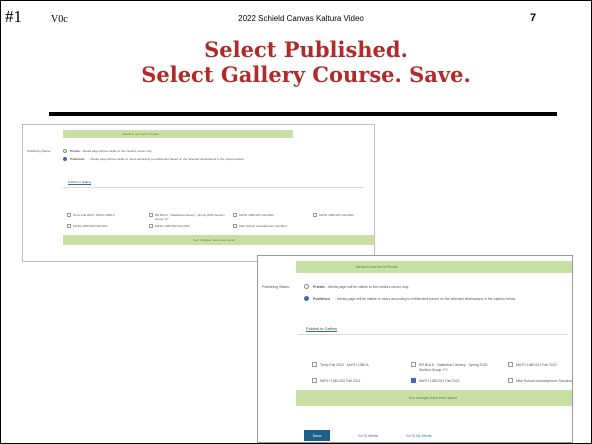 The width and height of the screenshot is (592, 444). What do you see at coordinates (413, 380) in the screenshot?
I see `course-checkbox-checked` at bounding box center [413, 380].